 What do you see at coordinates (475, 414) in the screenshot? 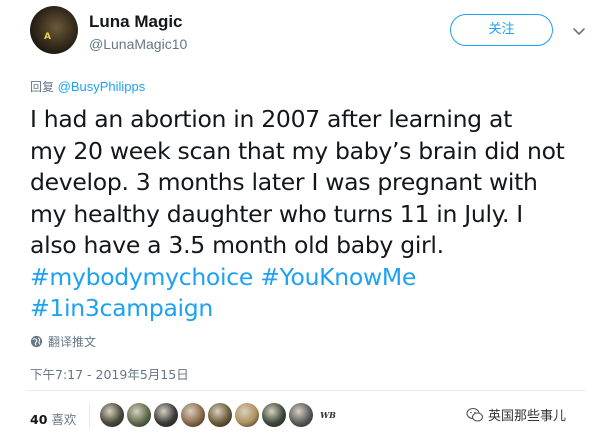
I see `wechat-icon` at bounding box center [475, 414].